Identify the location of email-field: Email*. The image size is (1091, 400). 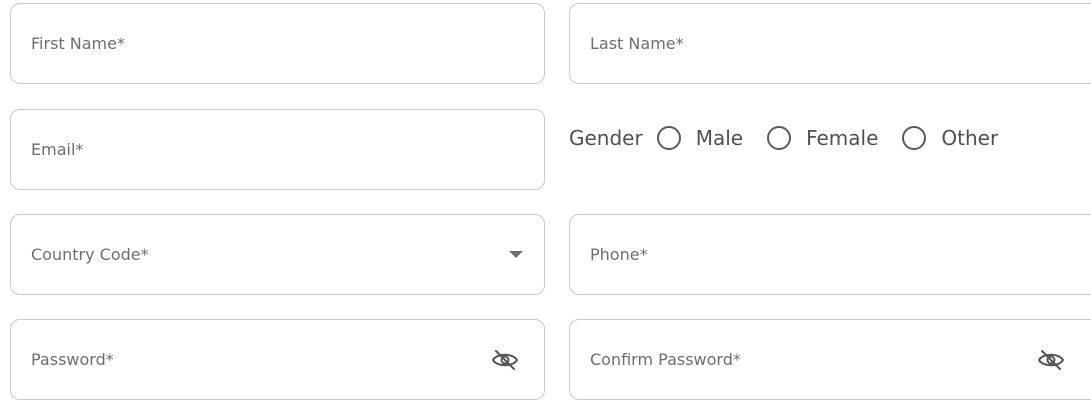
(277, 149).